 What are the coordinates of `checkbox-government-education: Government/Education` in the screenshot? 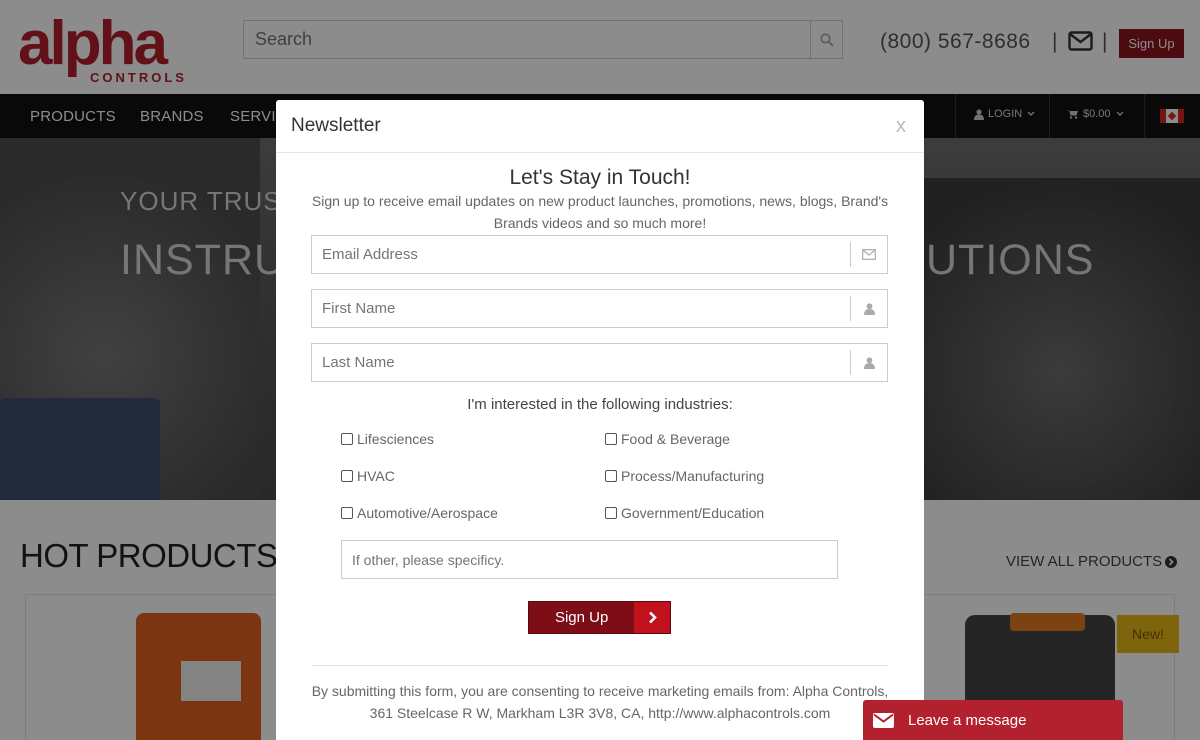 It's located at (684, 513).